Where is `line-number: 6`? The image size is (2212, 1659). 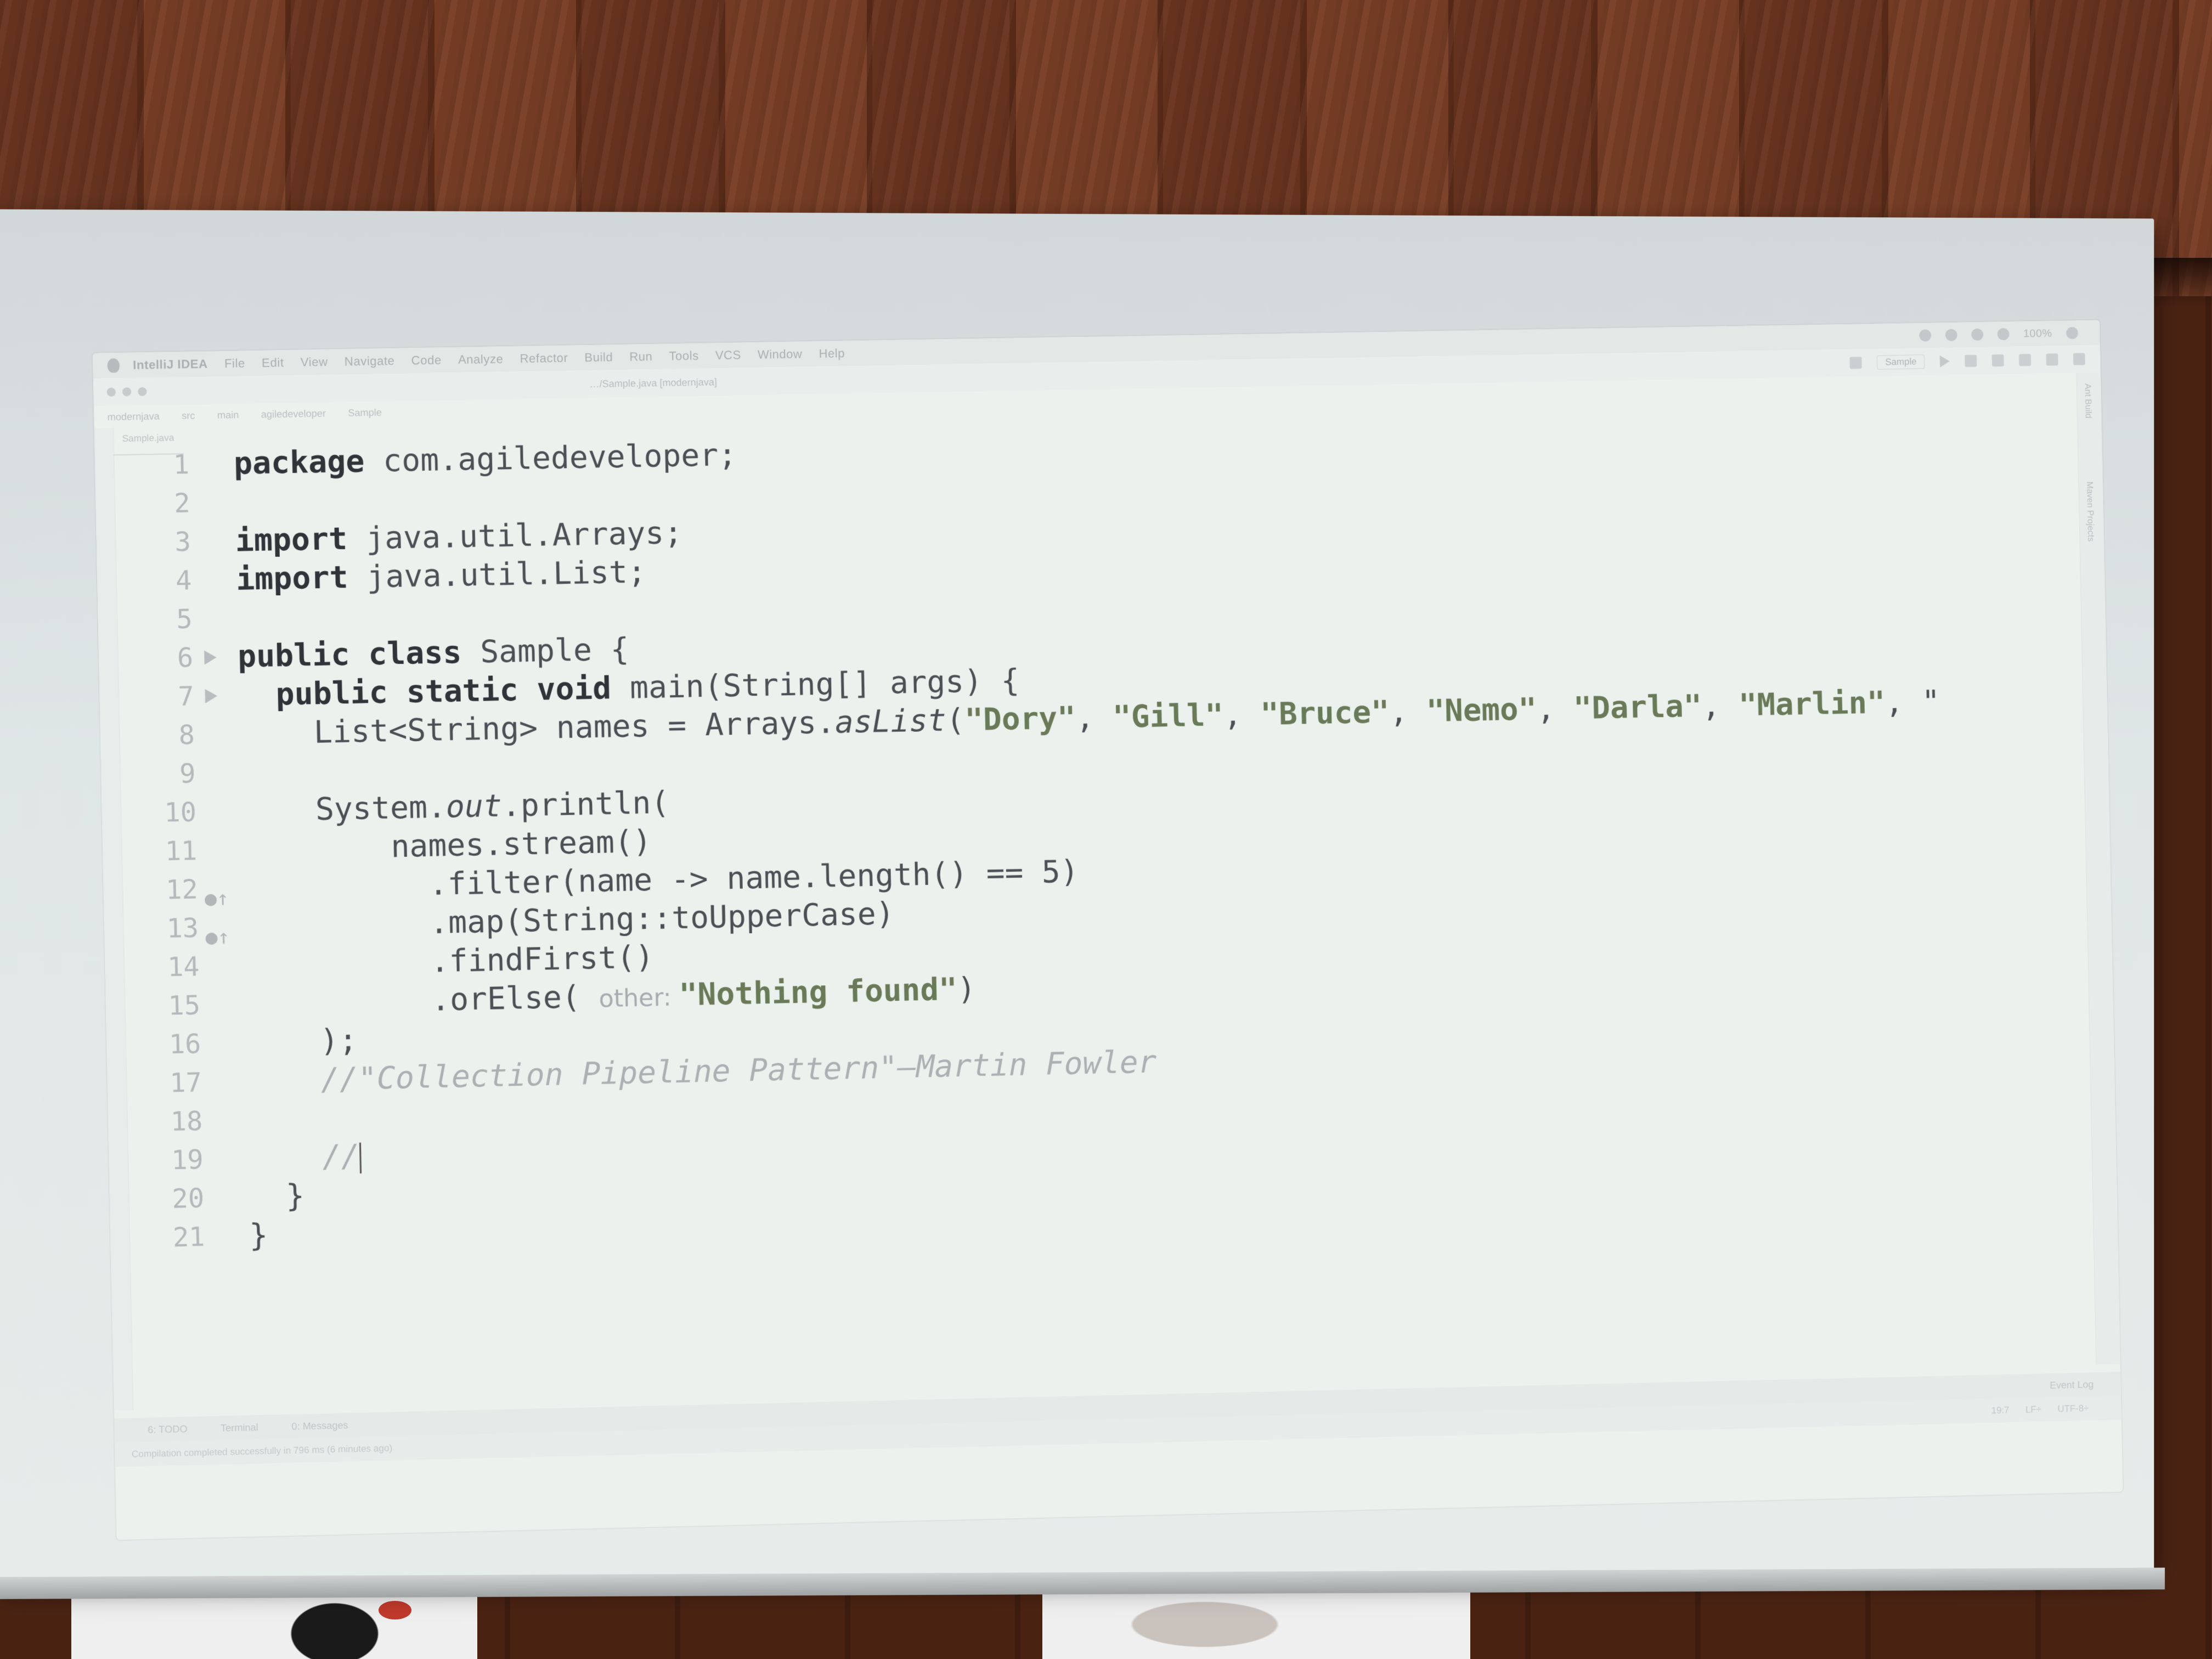
line-number: 6 is located at coordinates (158, 659).